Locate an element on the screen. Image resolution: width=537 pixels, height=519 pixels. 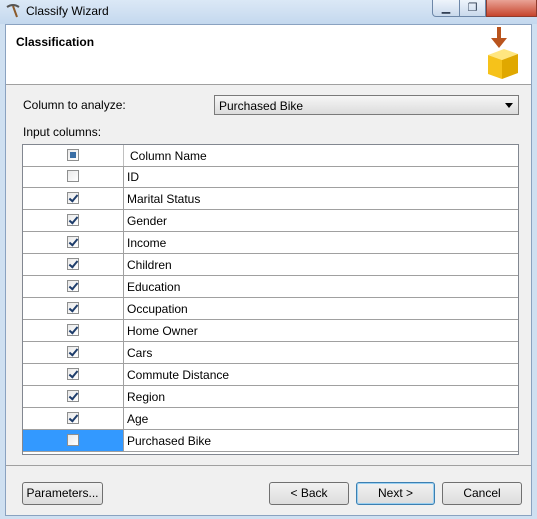
table-row: Region is located at coordinates (270, 397).